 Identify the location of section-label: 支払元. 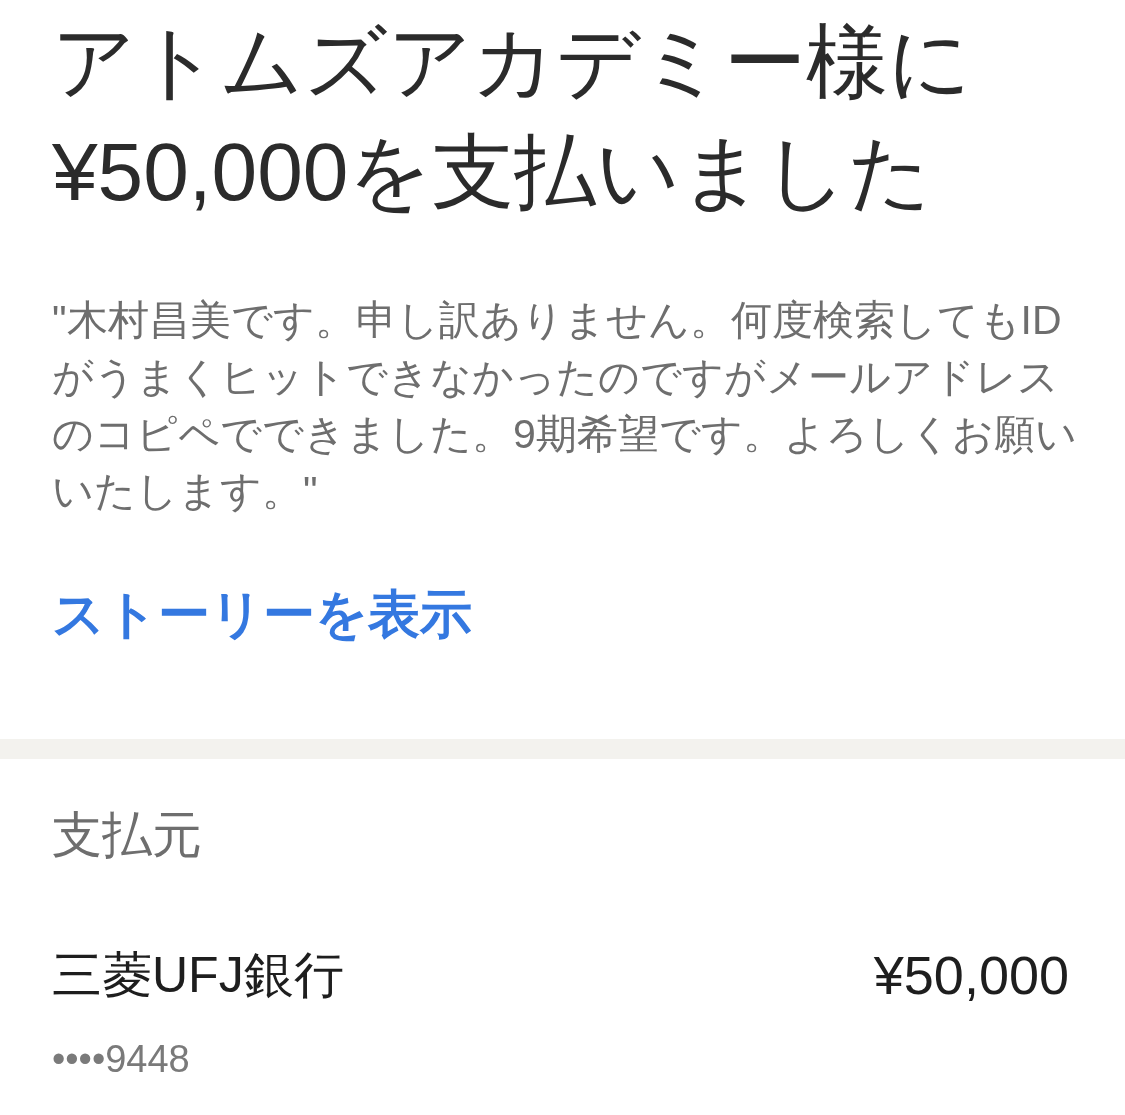
(127, 835).